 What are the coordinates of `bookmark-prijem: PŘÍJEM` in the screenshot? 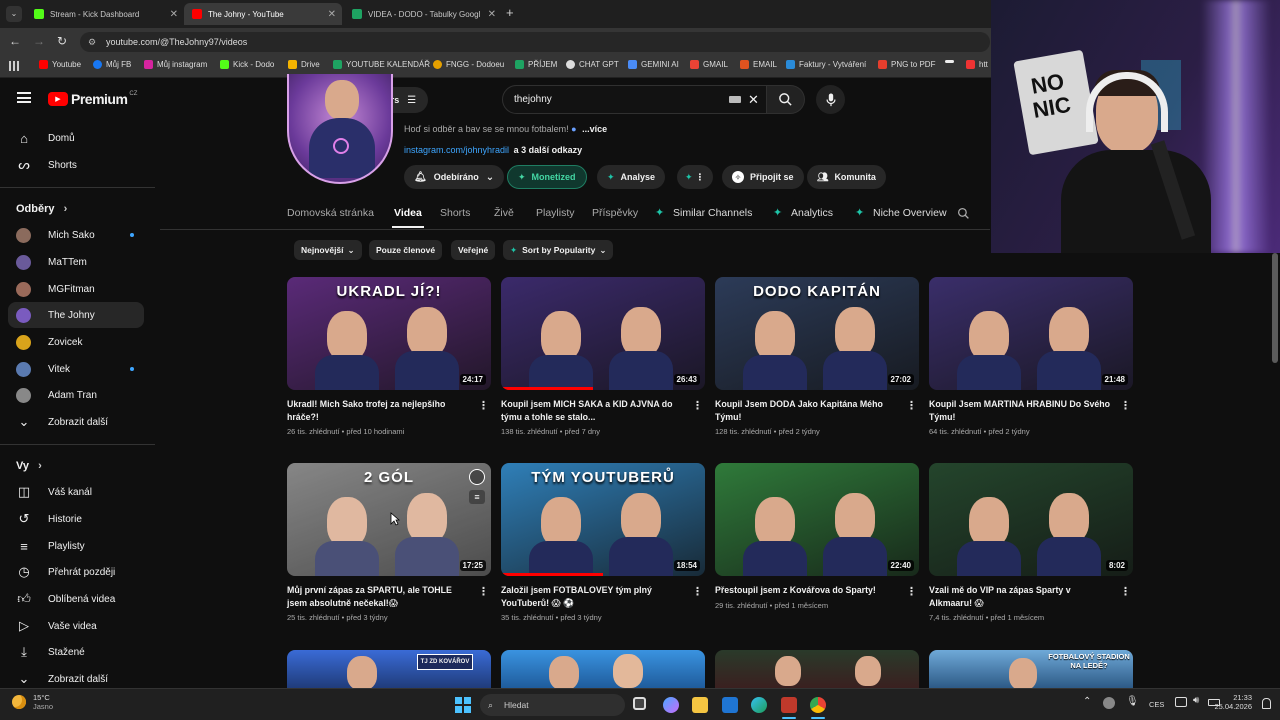 It's located at (536, 64).